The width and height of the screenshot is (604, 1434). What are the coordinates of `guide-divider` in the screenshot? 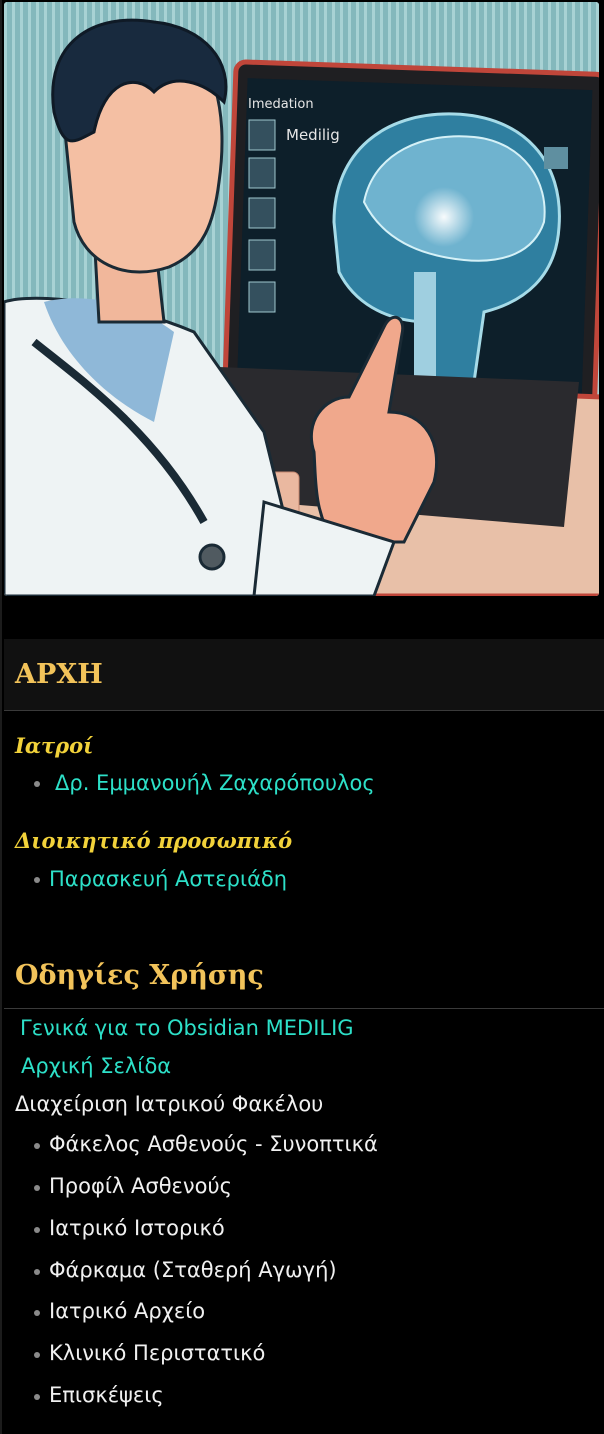 It's located at (304, 1008).